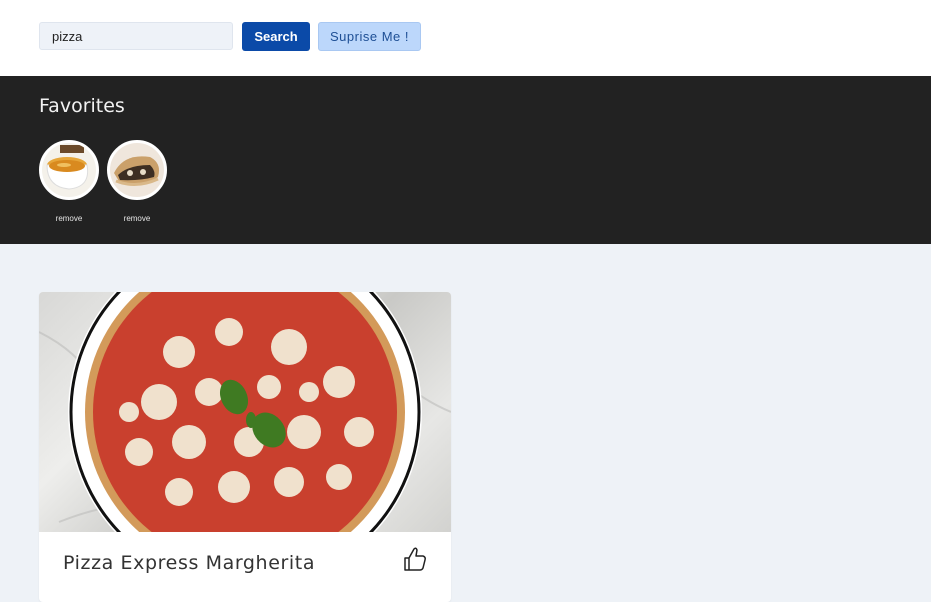 Image resolution: width=931 pixels, height=602 pixels. I want to click on meal-title: Pizza Express Margherita, so click(189, 563).